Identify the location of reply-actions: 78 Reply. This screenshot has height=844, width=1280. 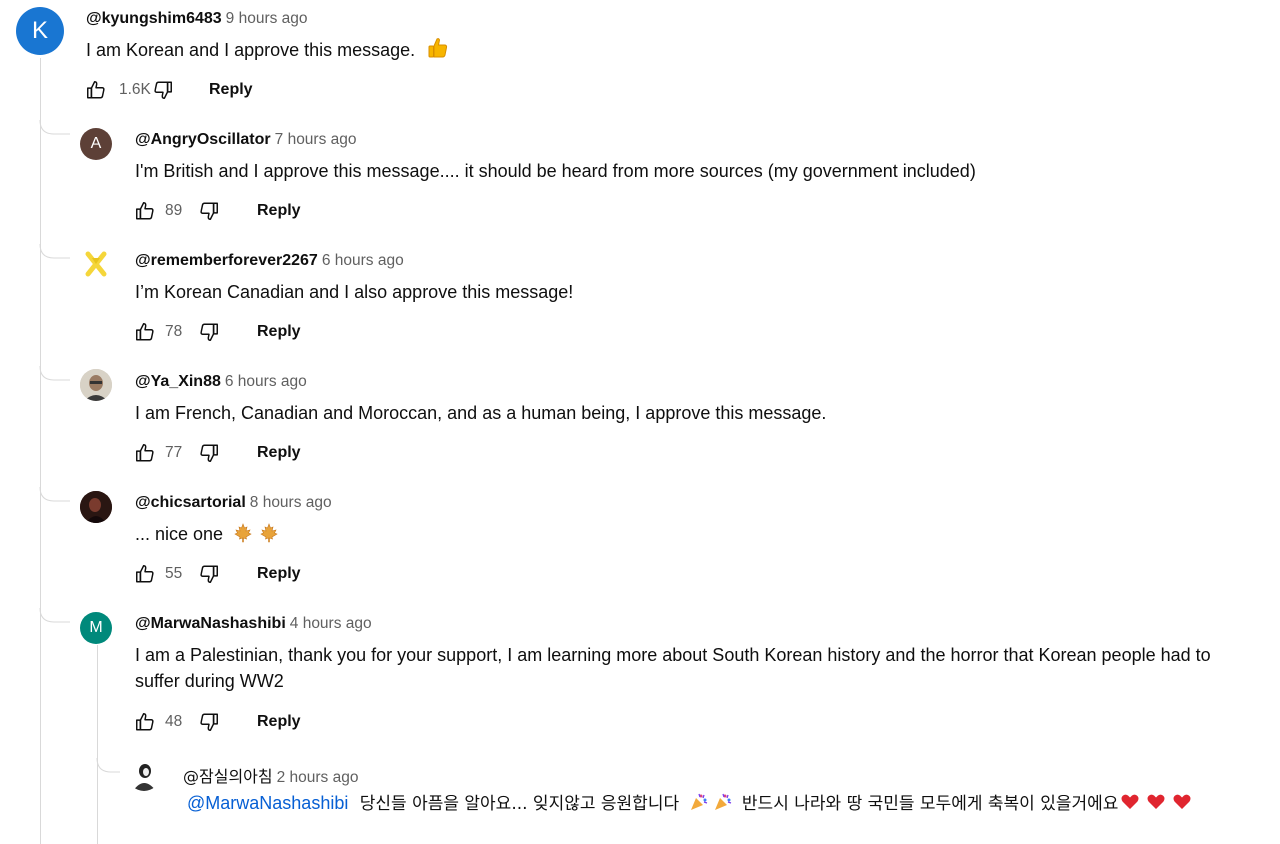
(217, 332).